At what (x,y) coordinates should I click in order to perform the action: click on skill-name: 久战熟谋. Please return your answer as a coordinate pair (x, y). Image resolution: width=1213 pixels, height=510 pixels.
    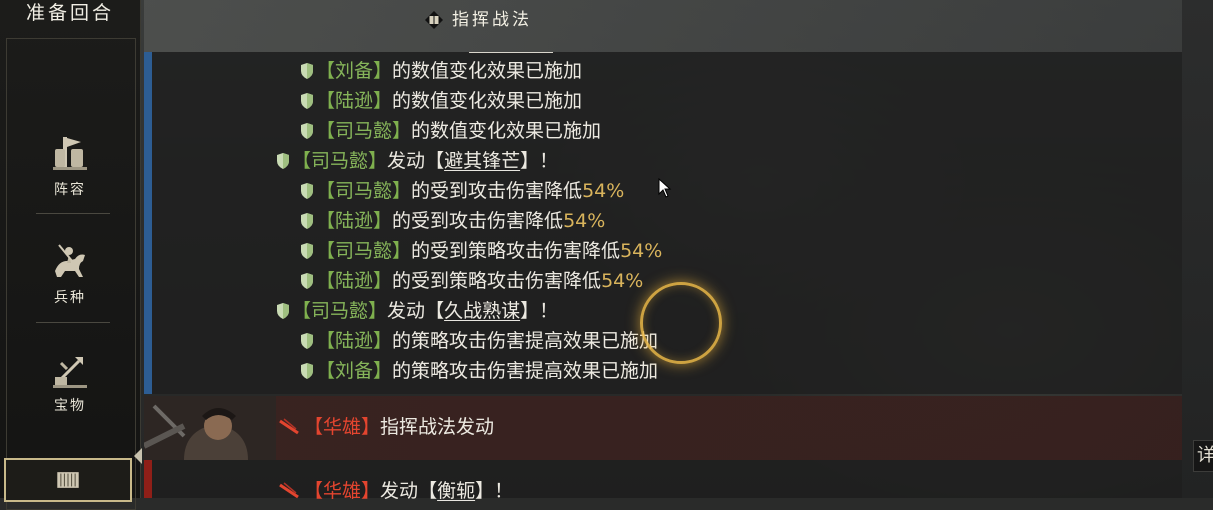
    Looking at the image, I should click on (482, 311).